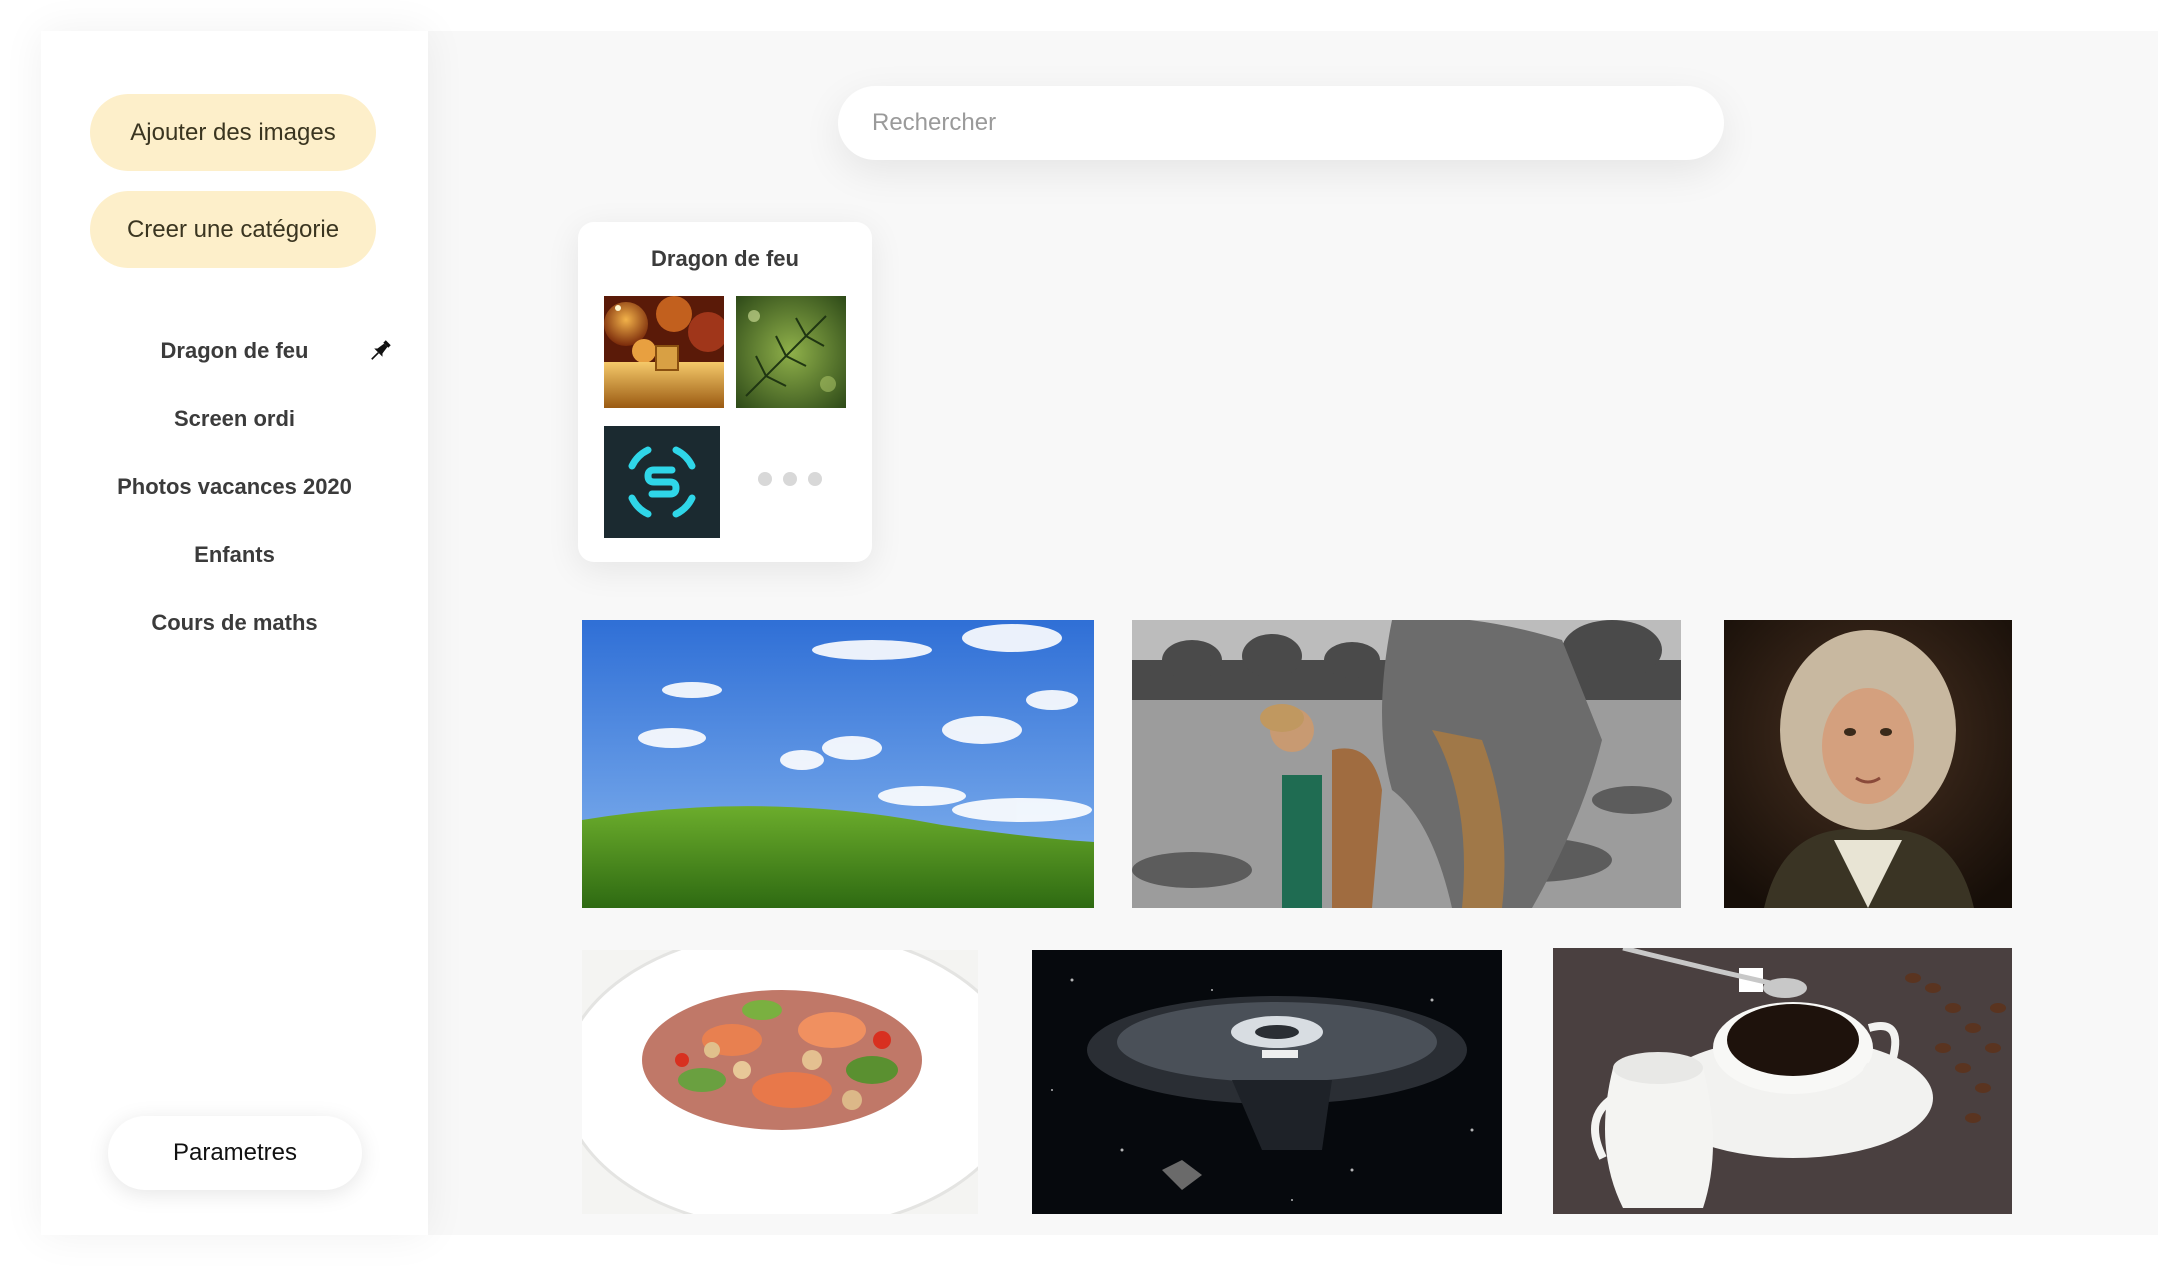 This screenshot has height=1288, width=2158. Describe the element at coordinates (233, 132) in the screenshot. I see `add-images-button: Ajouter des images` at that location.